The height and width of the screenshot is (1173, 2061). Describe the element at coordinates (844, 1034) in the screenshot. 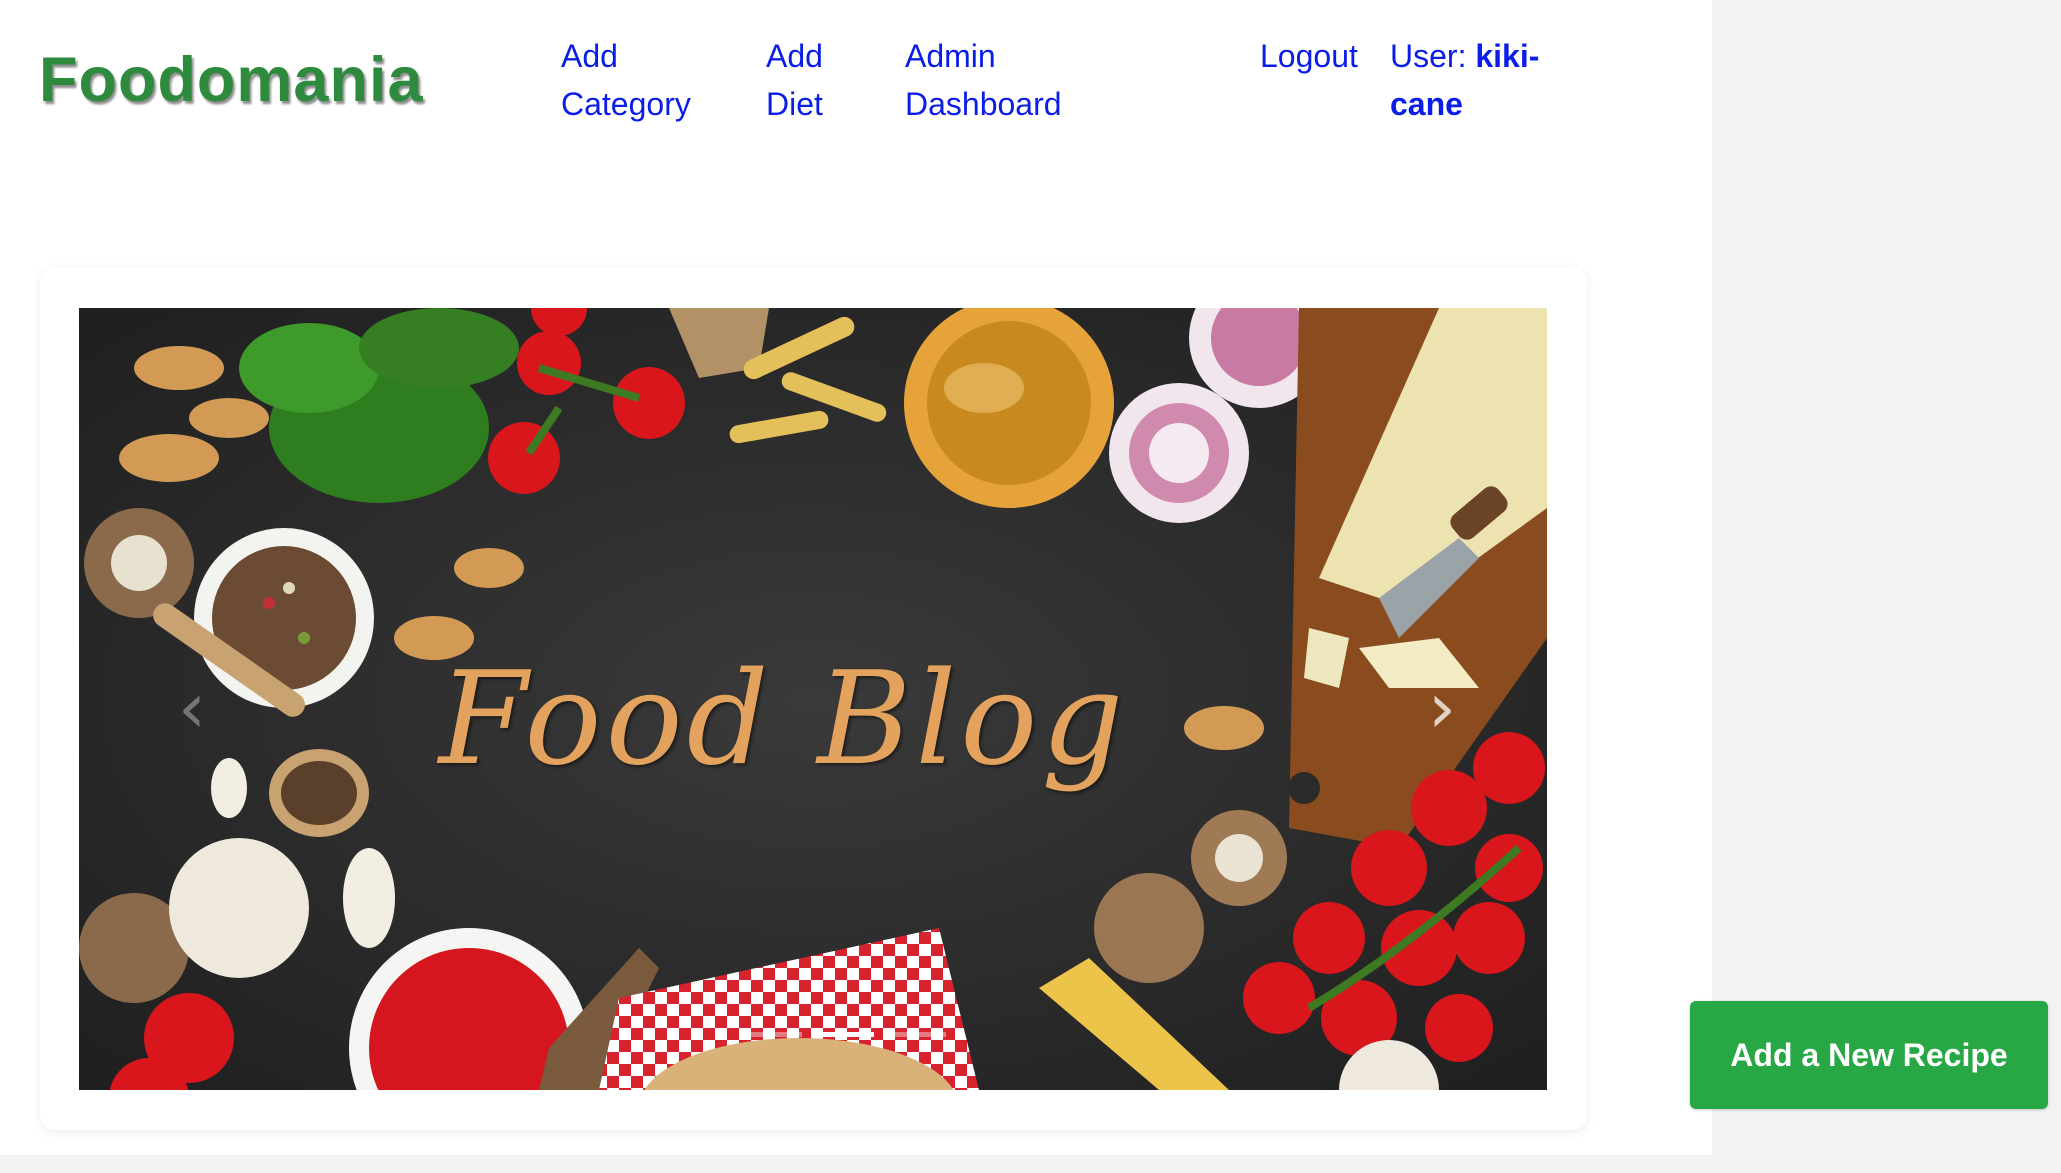

I see `carousel-indicator-active` at that location.